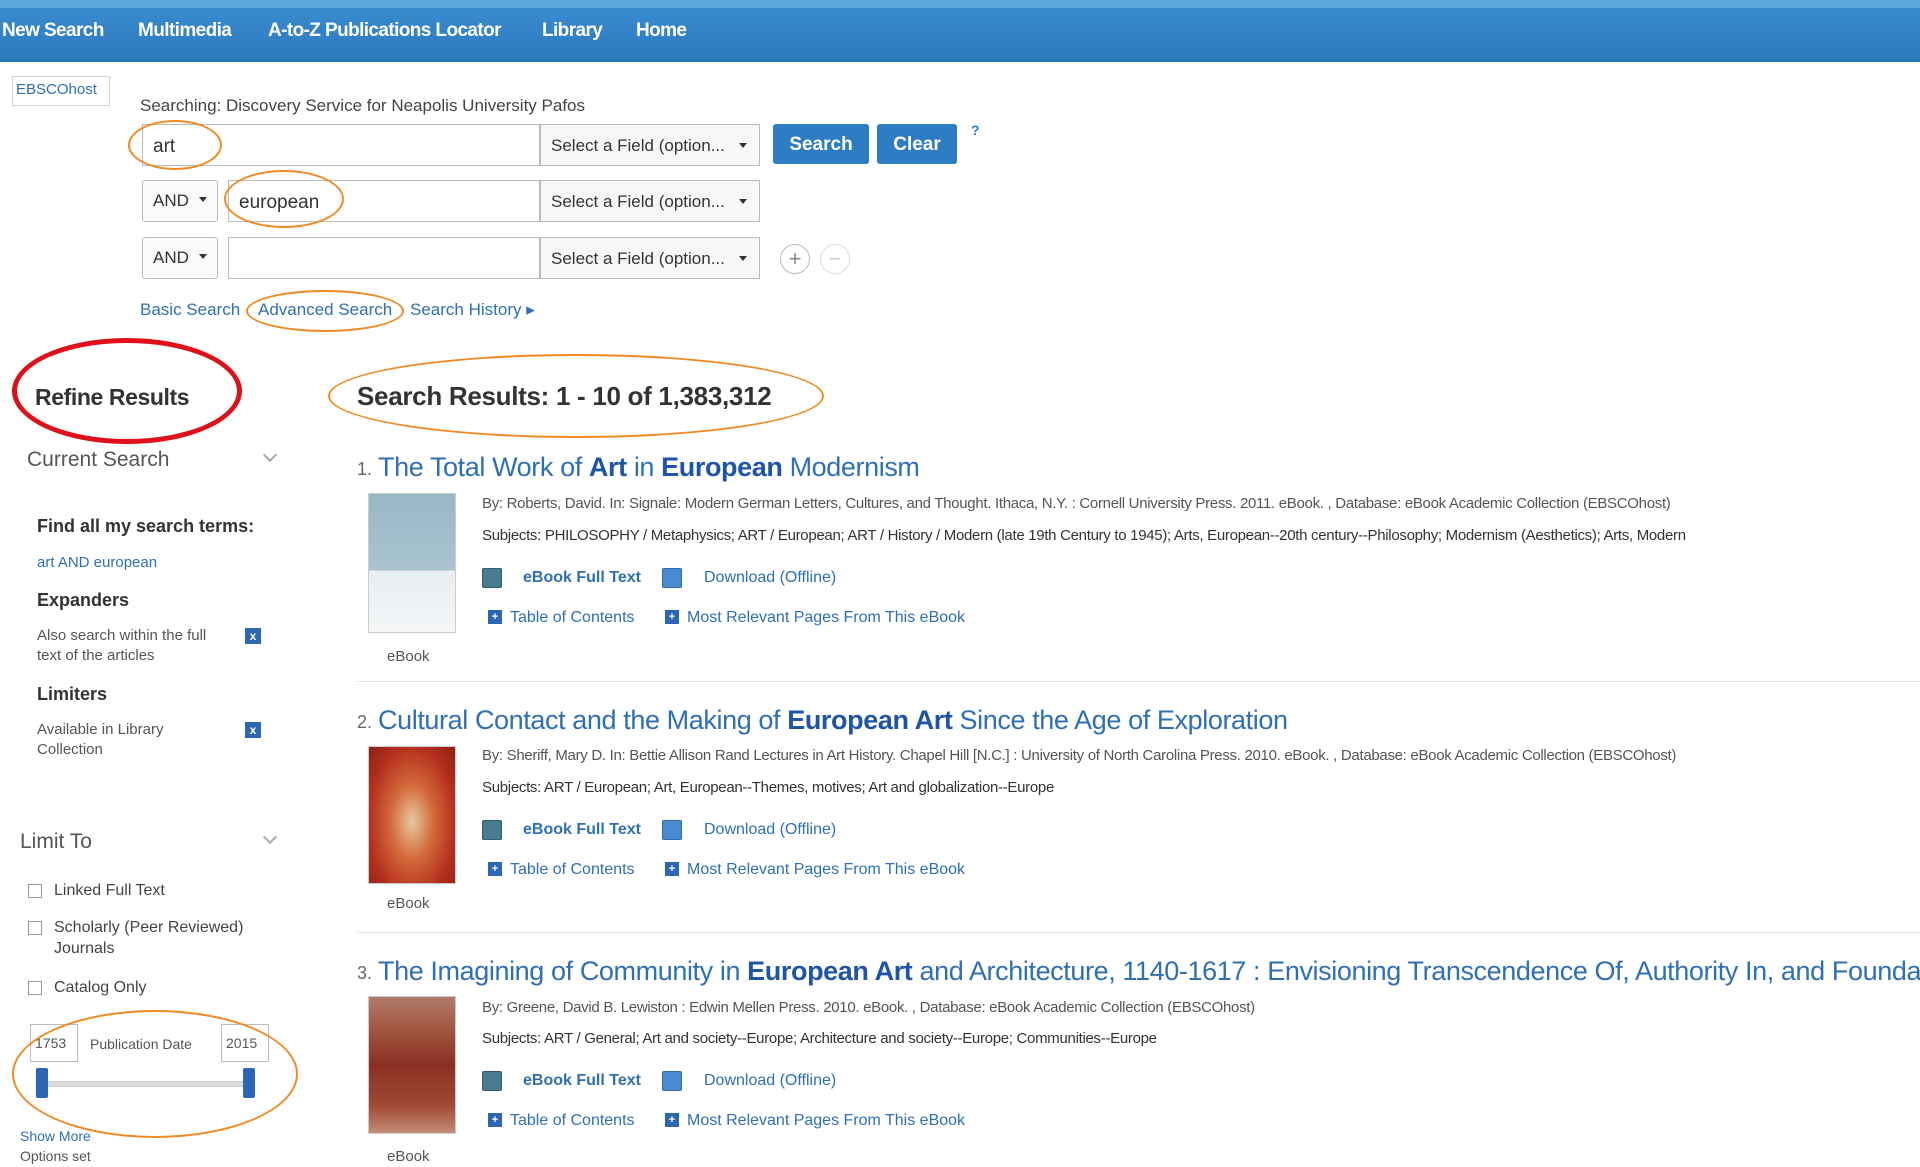 The width and height of the screenshot is (1920, 1167). Describe the element at coordinates (55, 1136) in the screenshot. I see `show-more-link: Show More` at that location.